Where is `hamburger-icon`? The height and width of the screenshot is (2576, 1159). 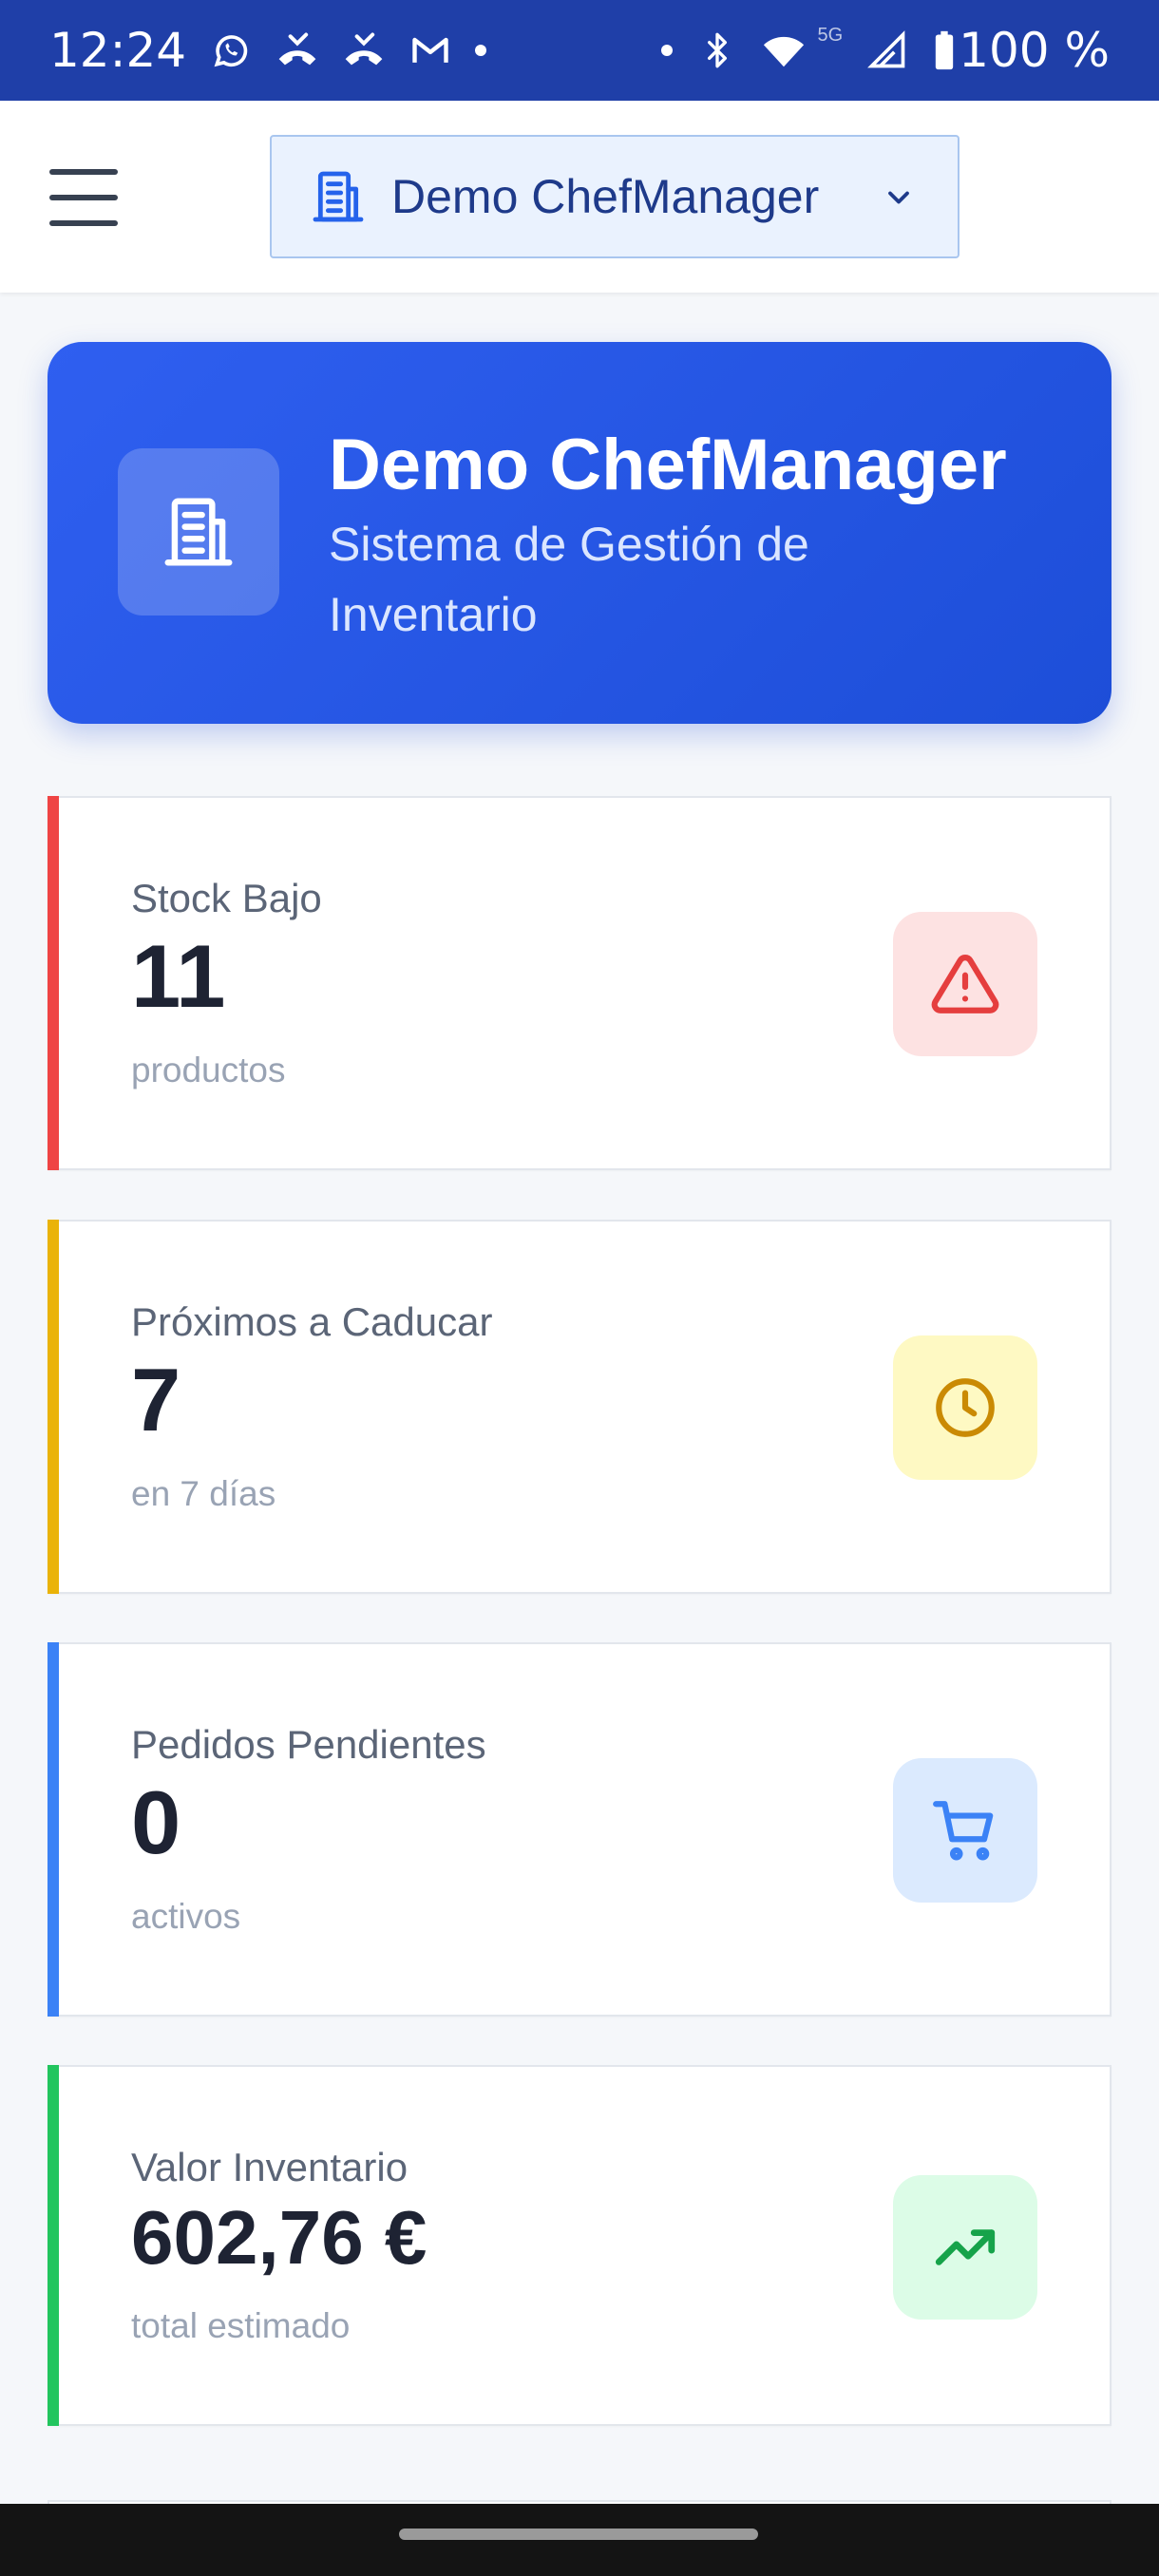
hamburger-icon is located at coordinates (83, 172).